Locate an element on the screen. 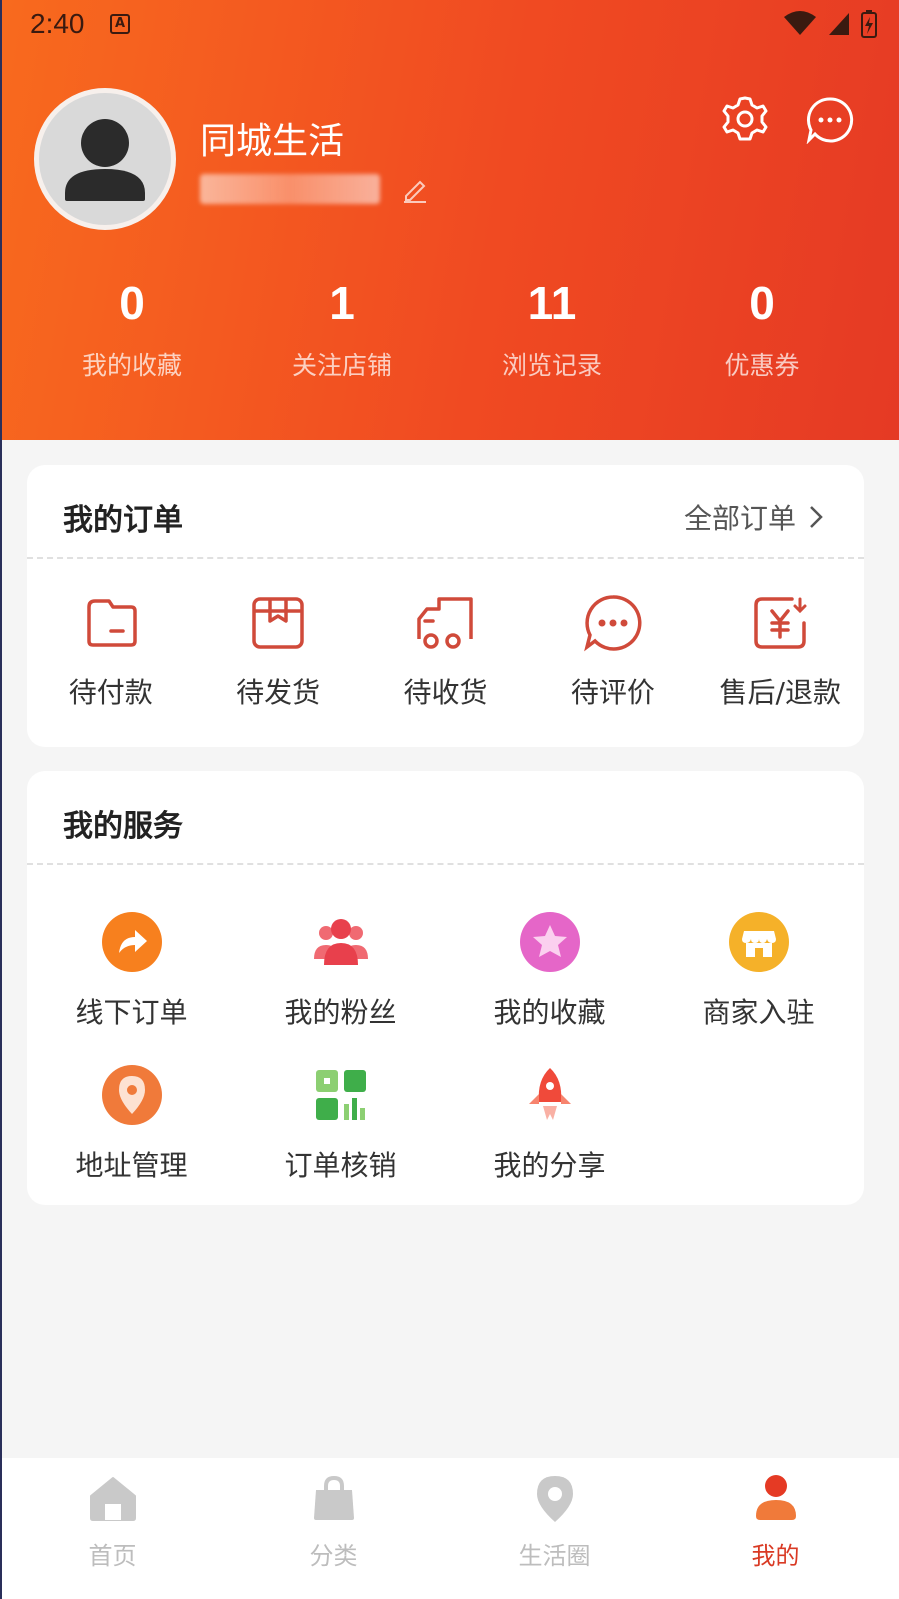 The height and width of the screenshot is (1599, 899). status-time: 2:40 is located at coordinates (57, 23).